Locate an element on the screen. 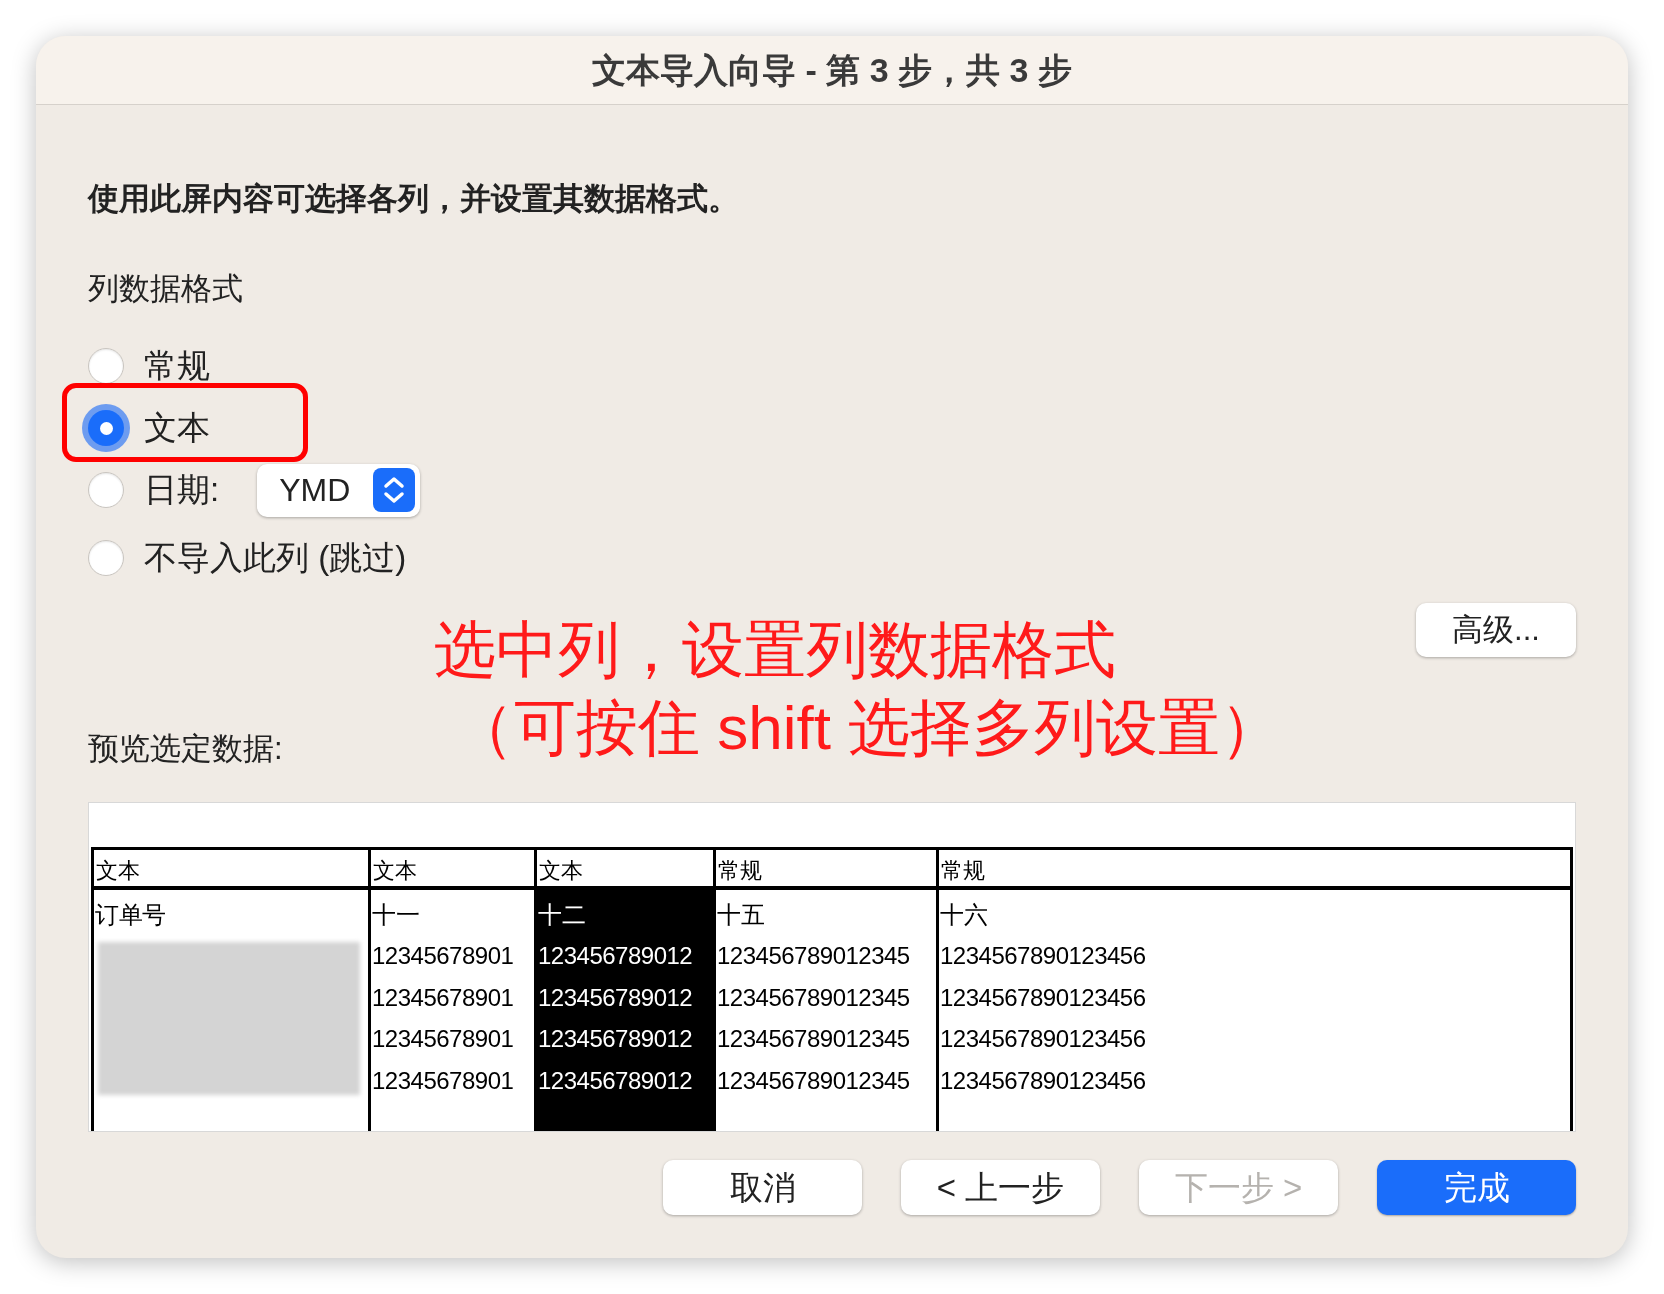 Image resolution: width=1664 pixels, height=1294 pixels. stepper-icon is located at coordinates (394, 490).